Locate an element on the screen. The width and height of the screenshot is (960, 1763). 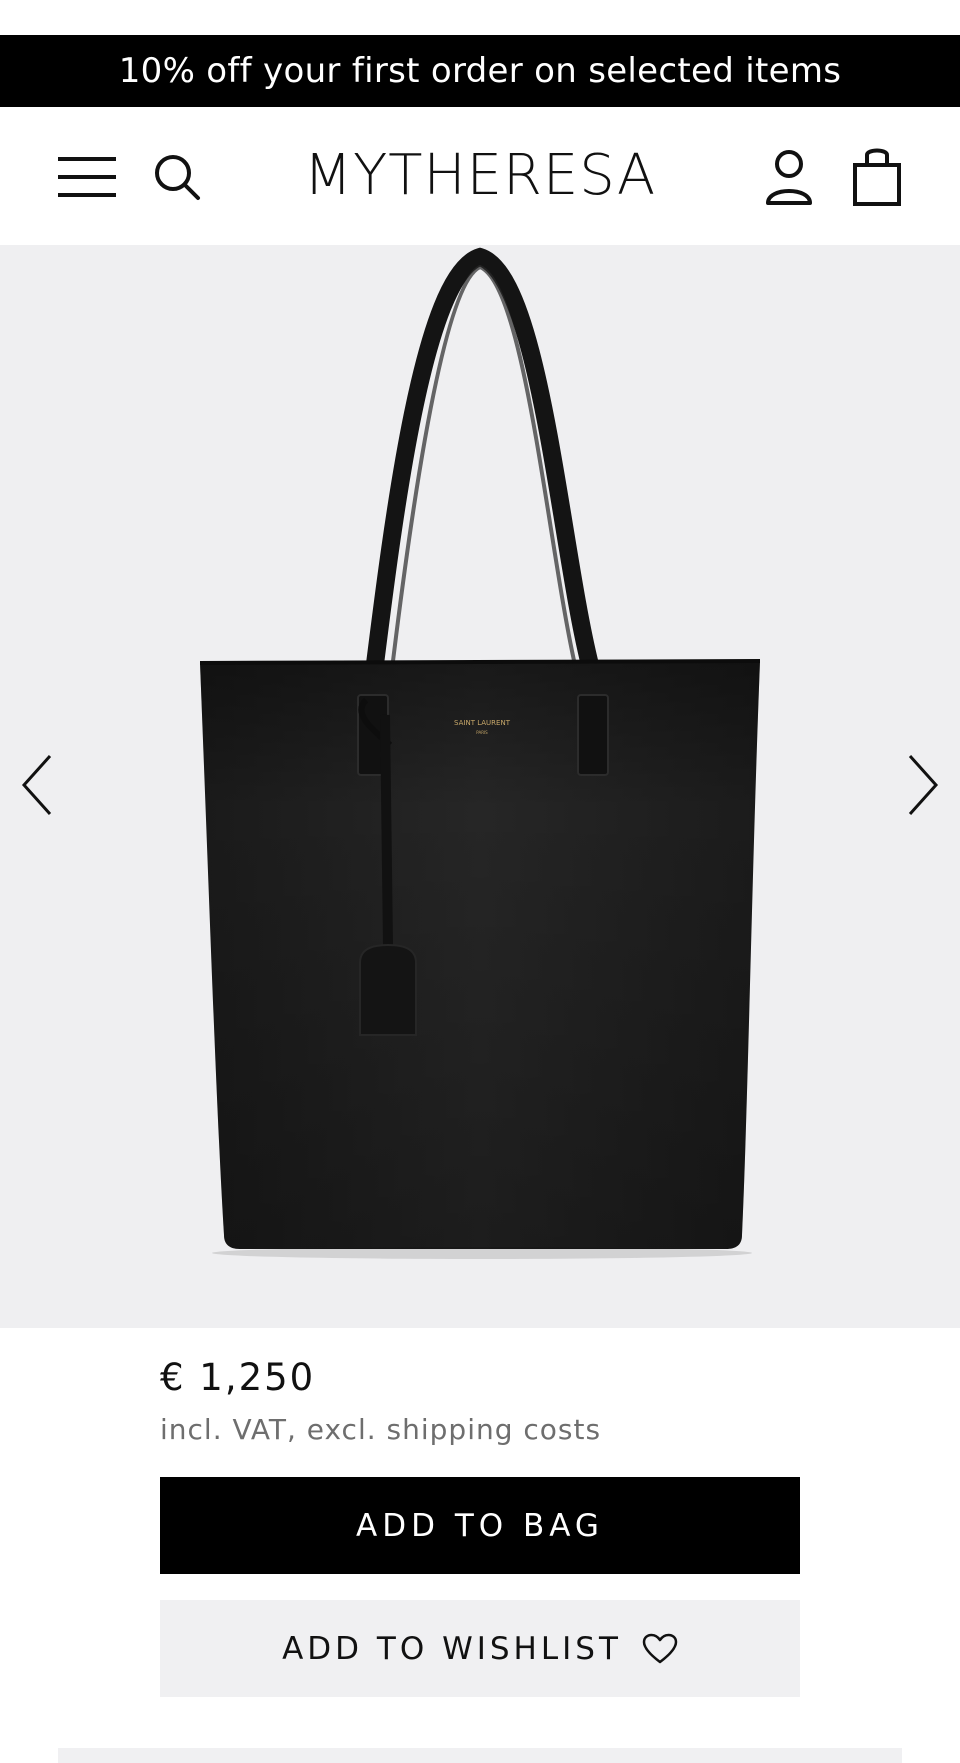
next-image-button is located at coordinates (922, 785).